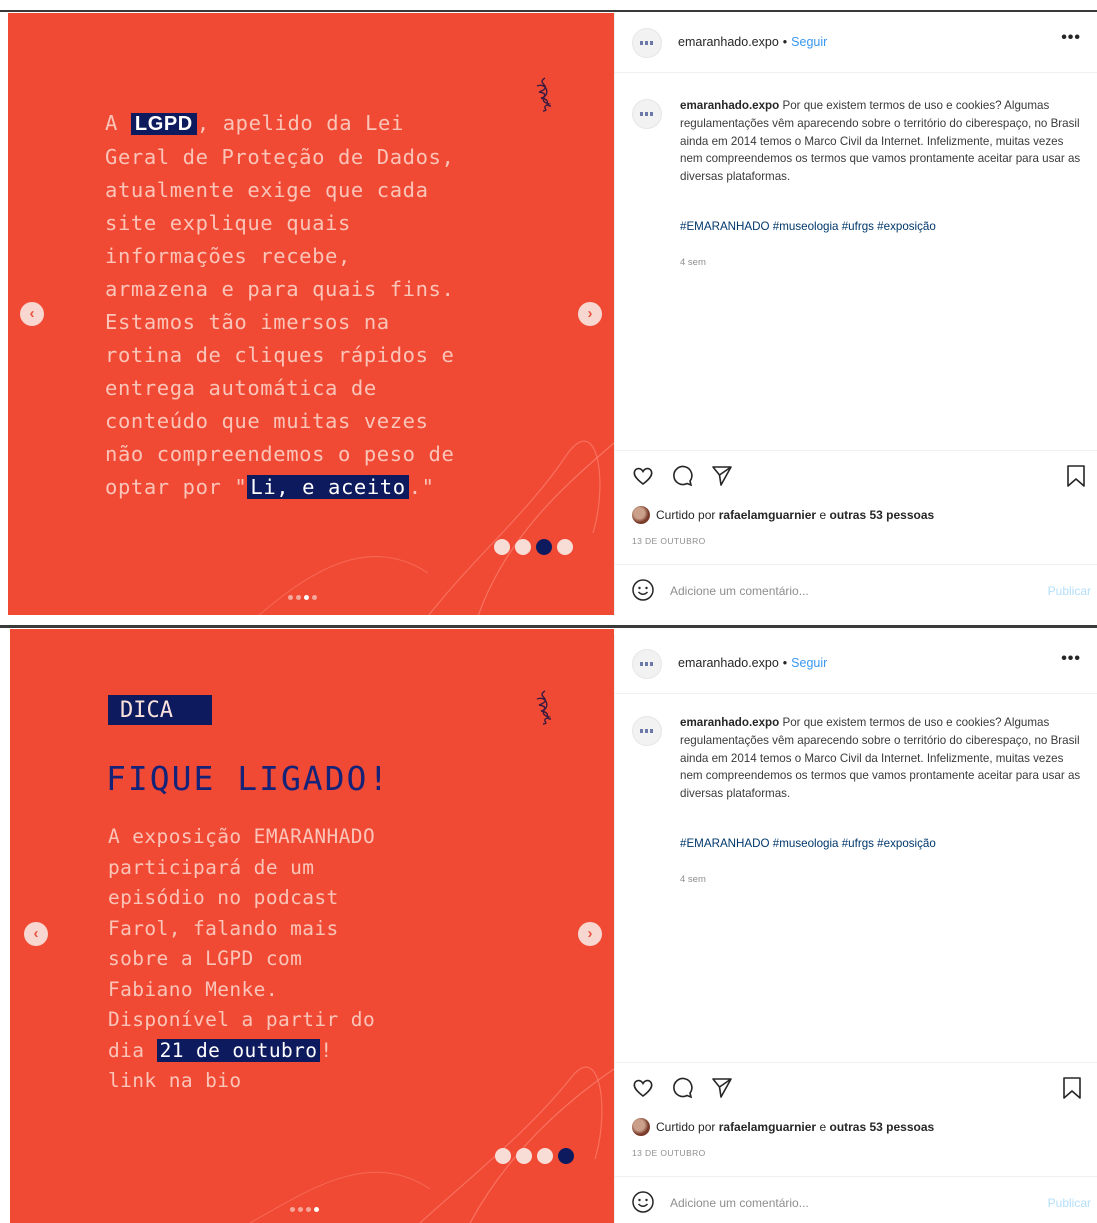 This screenshot has height=1223, width=1097. I want to click on slide-line: link na bio, so click(175, 1080).